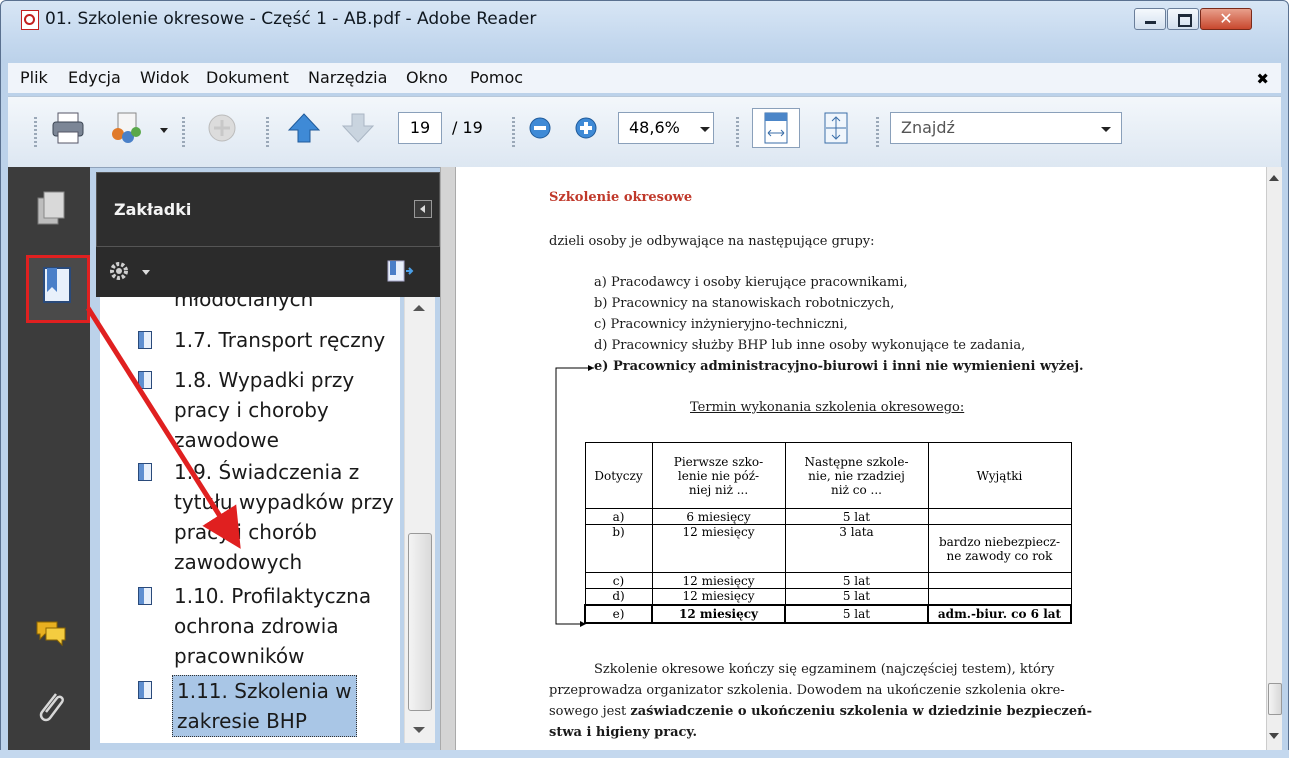 The height and width of the screenshot is (758, 1289). Describe the element at coordinates (1262, 79) in the screenshot. I see `close-document-icon: ✖` at that location.